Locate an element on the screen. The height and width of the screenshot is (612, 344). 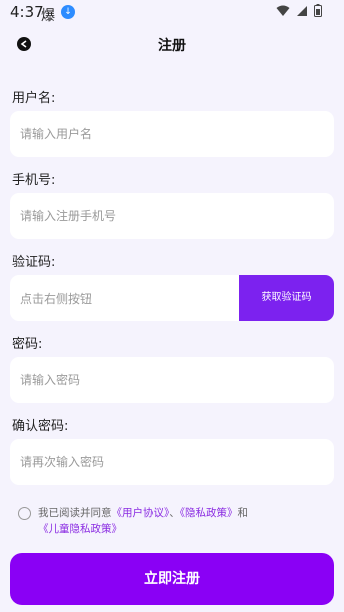
app-notification-icon: 爆 is located at coordinates (48, 16).